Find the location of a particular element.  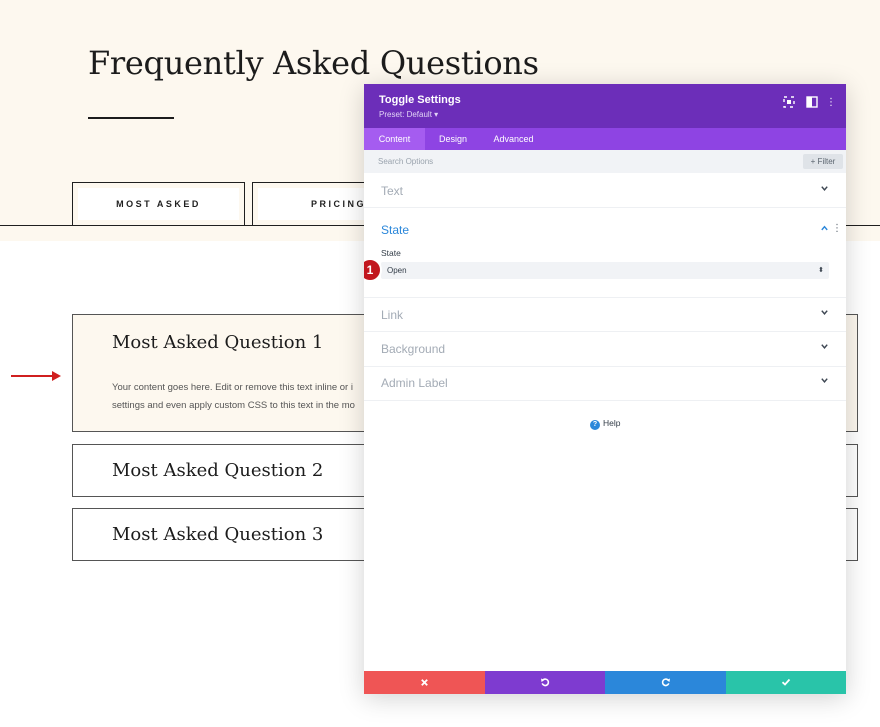

redo-icon is located at coordinates (665, 682).